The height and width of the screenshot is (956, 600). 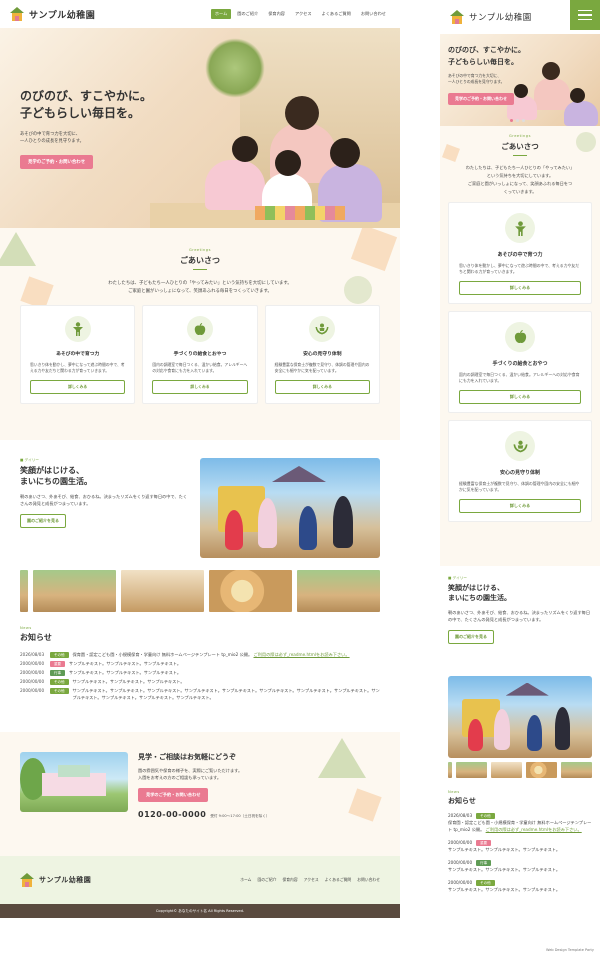 I want to click on news-date: 2026/08/03, so click(x=32, y=654).